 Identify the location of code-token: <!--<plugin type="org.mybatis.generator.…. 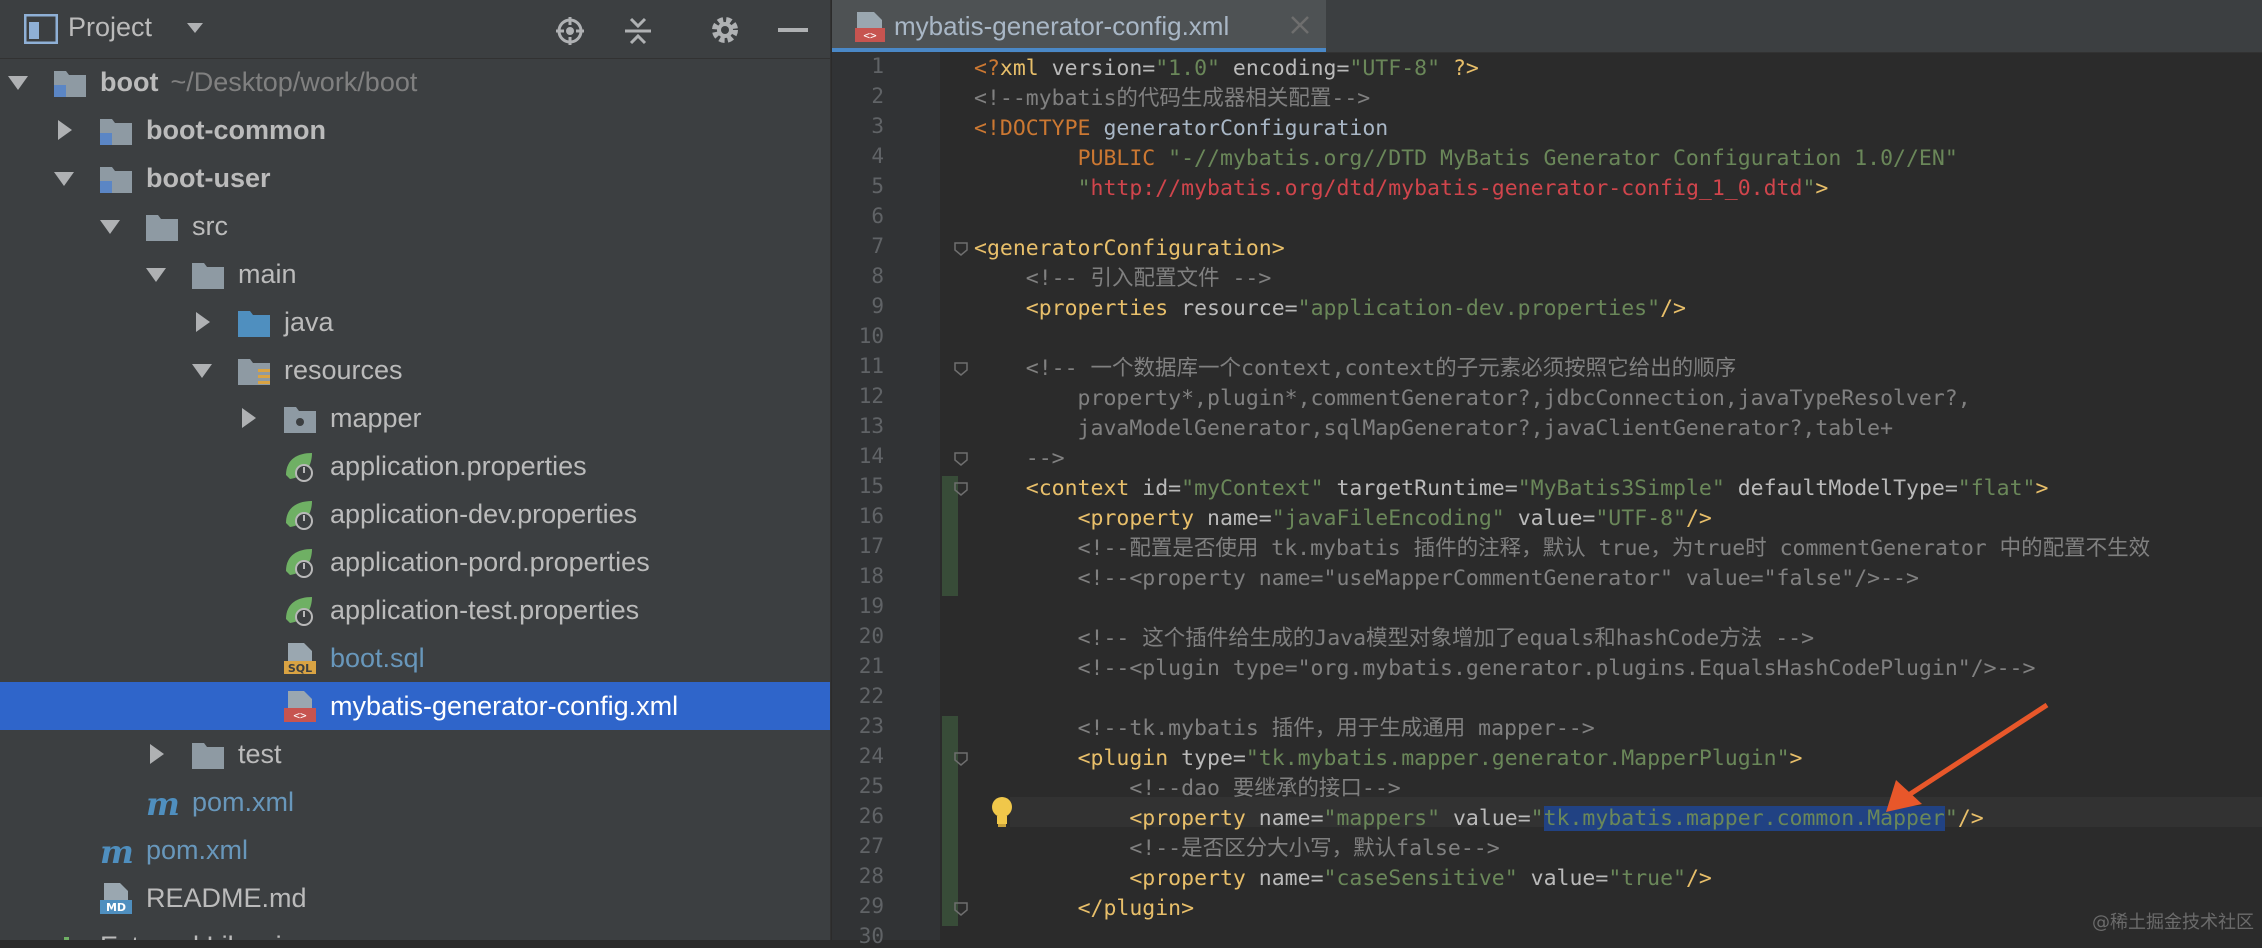
(1556, 668).